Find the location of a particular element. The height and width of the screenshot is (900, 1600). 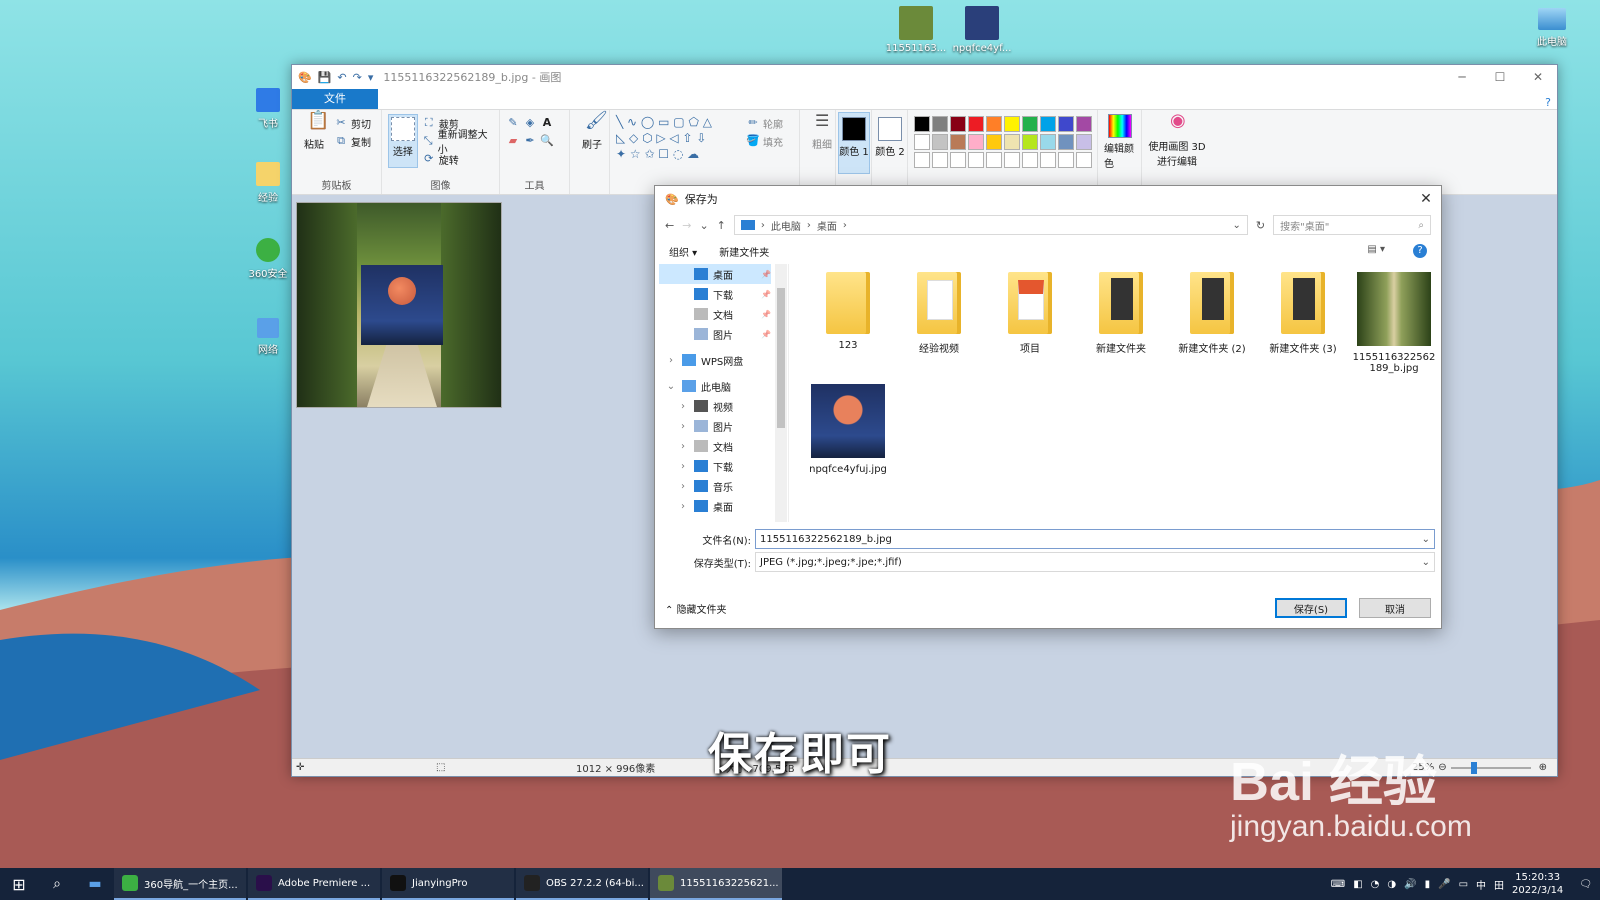

desktop-360: 360安全 is located at coordinates (268, 259).